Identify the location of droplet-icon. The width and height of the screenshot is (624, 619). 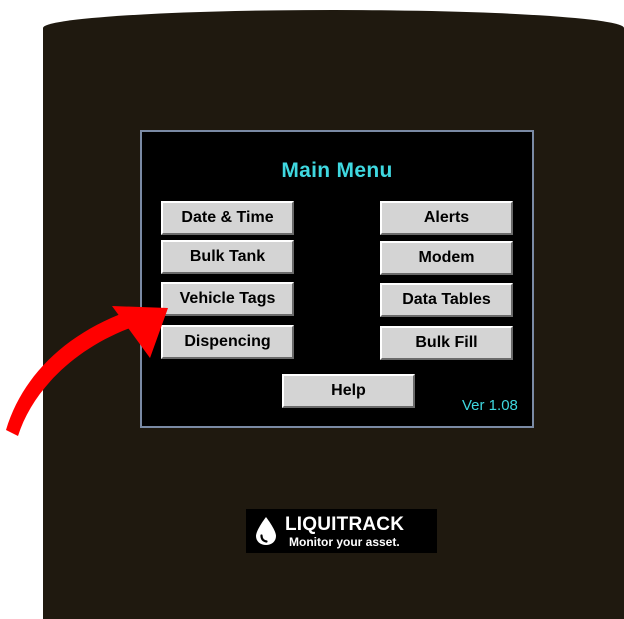
(266, 531).